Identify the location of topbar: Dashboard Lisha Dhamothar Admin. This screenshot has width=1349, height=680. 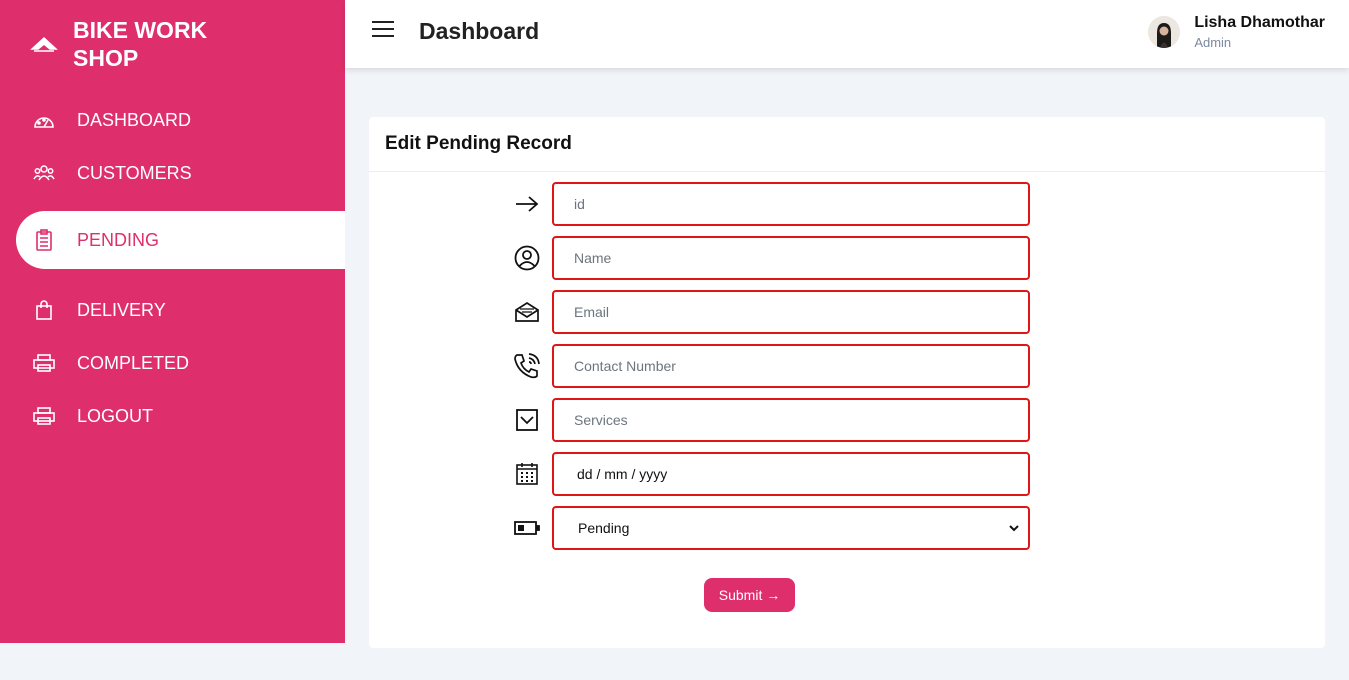
(847, 34).